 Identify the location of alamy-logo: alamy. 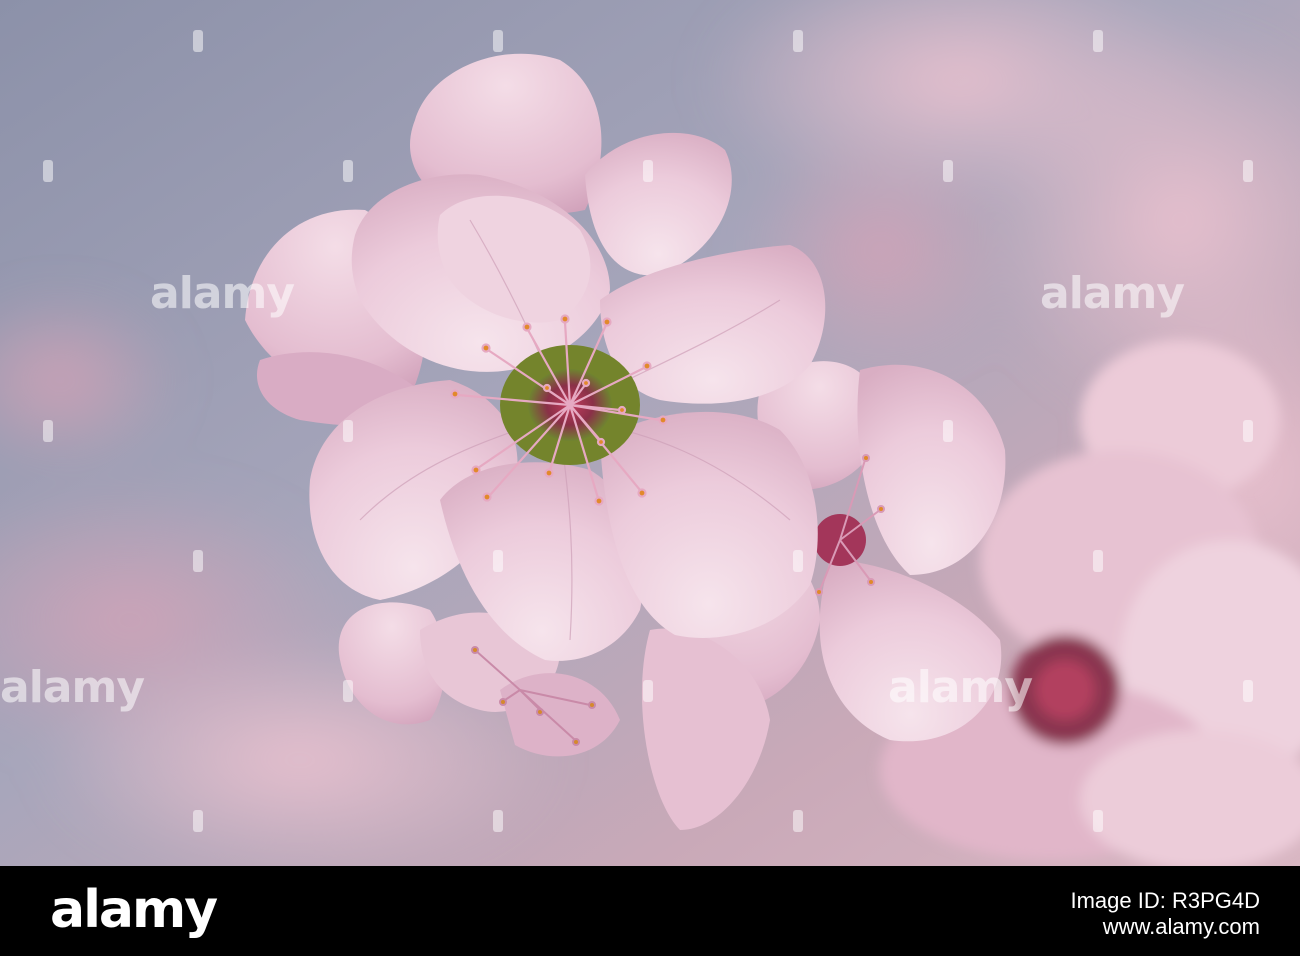
(134, 910).